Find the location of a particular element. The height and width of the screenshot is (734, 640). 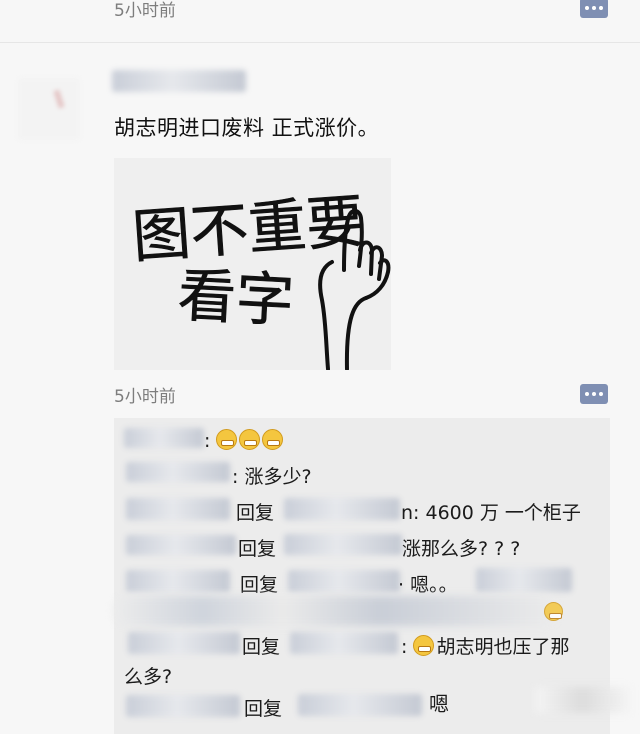

partial-emoji-icon is located at coordinates (553, 611).